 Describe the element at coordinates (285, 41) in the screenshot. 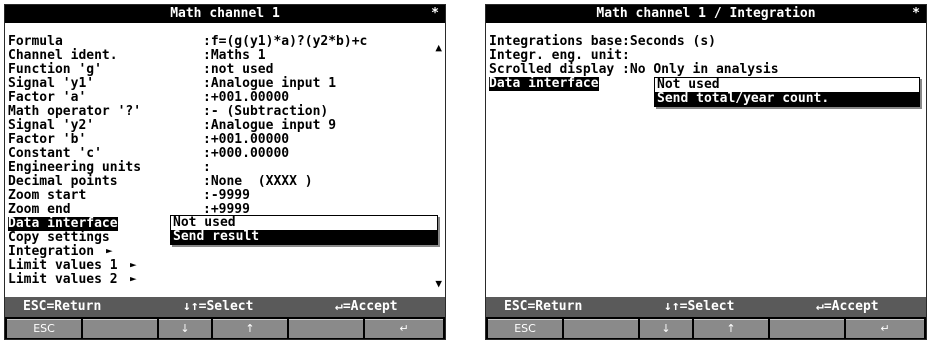

I see `setting-value: :f=(g(y1)*a)?(y2*b)+c` at that location.